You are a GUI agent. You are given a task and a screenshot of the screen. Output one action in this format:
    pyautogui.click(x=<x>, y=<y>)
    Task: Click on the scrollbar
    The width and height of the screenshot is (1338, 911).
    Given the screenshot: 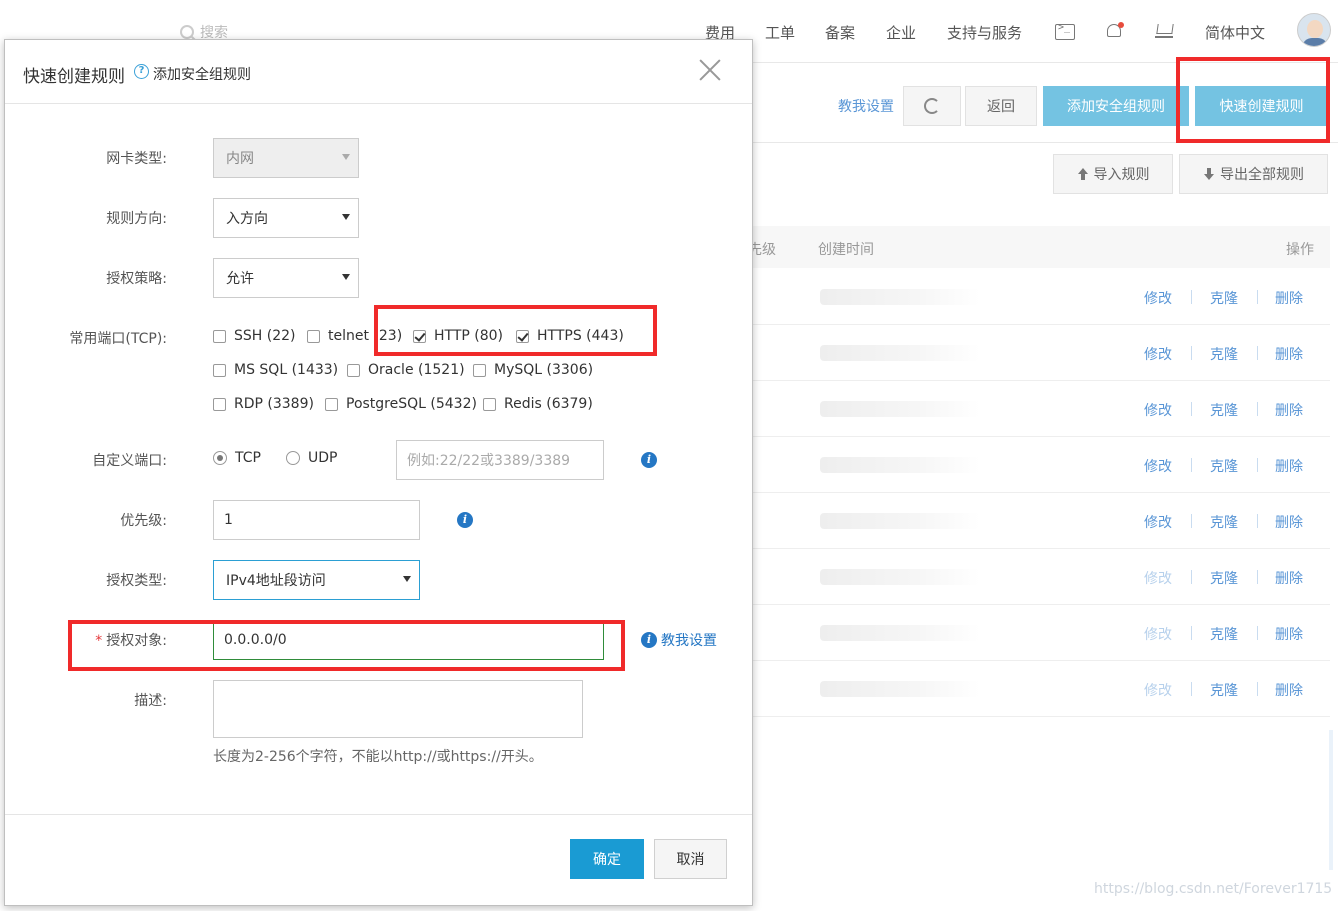 What is the action you would take?
    pyautogui.click(x=1331, y=800)
    